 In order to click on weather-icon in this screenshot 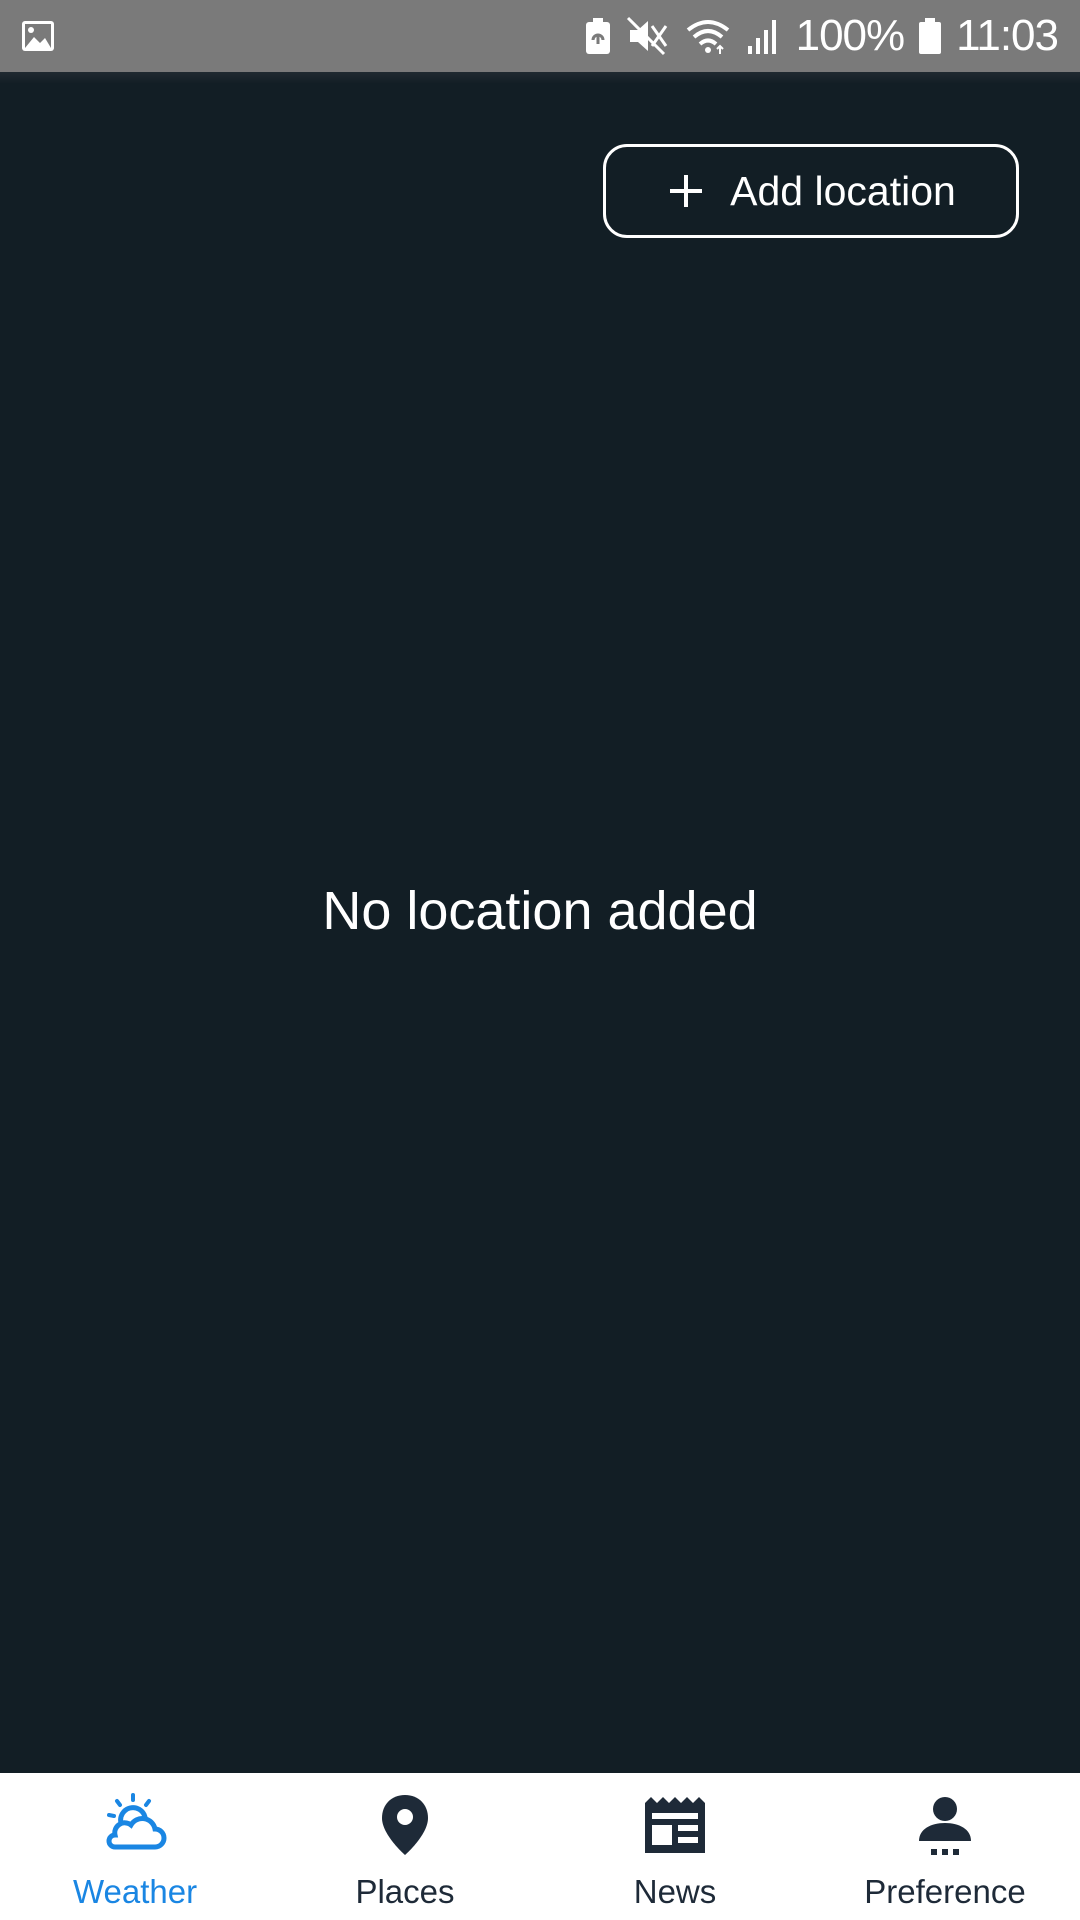, I will do `click(136, 1821)`.